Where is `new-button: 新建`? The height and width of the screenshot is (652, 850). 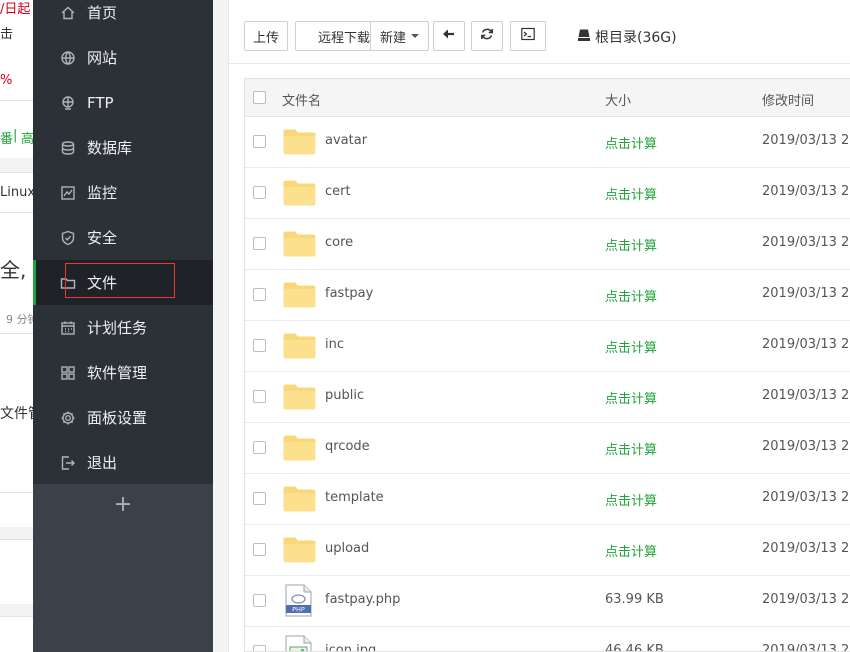
new-button: 新建 is located at coordinates (399, 36).